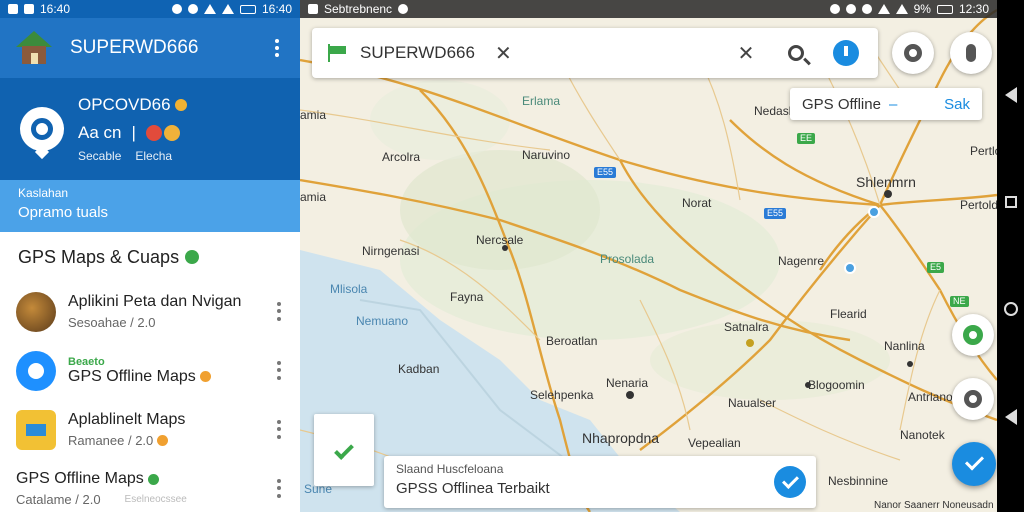 The image size is (1024, 512). I want to click on map-thumbnail-card, so click(344, 450).